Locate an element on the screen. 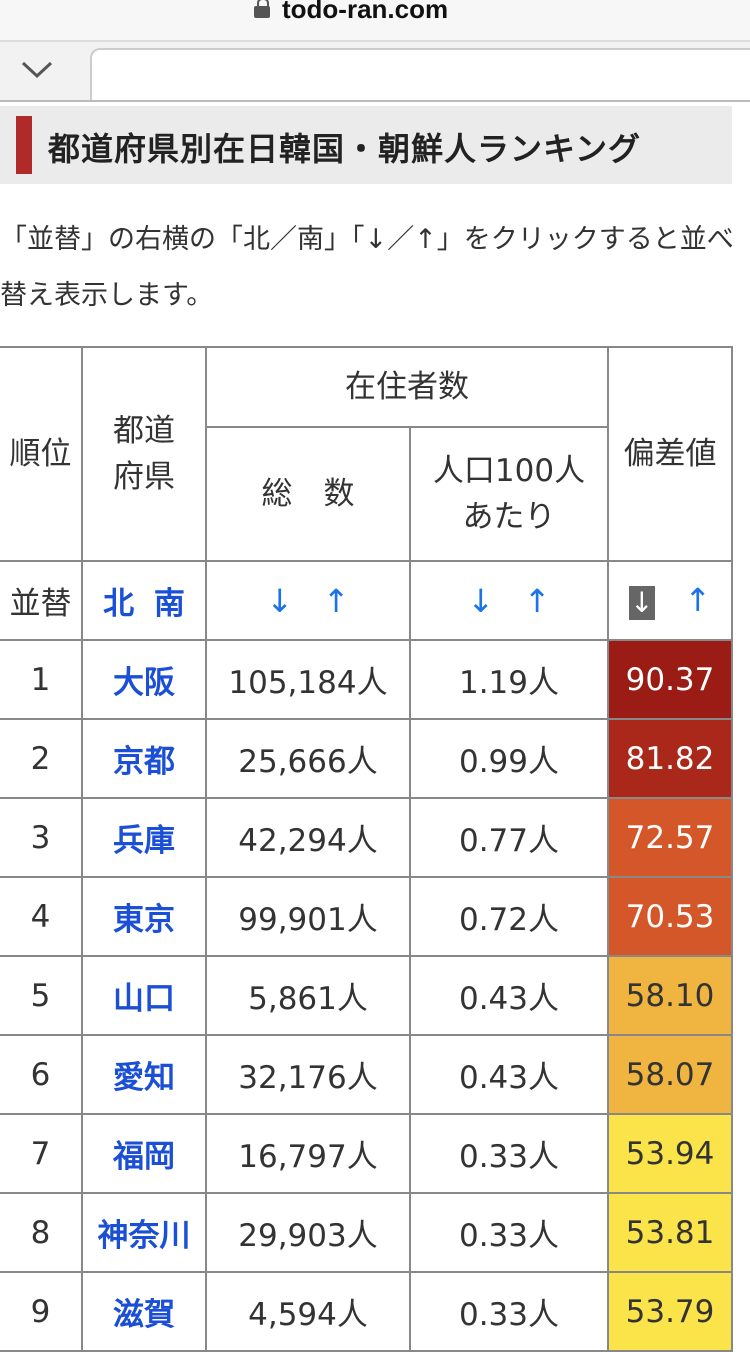  header-rank: 順位 is located at coordinates (41, 454).